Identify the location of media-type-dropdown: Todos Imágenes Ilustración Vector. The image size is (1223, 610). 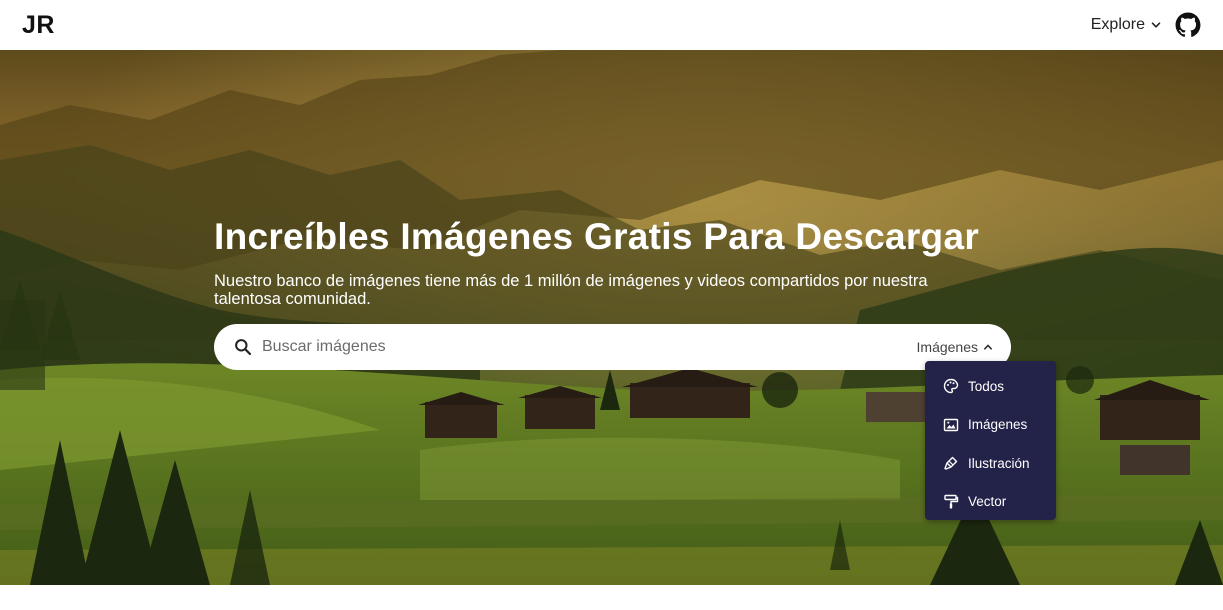
(990, 440).